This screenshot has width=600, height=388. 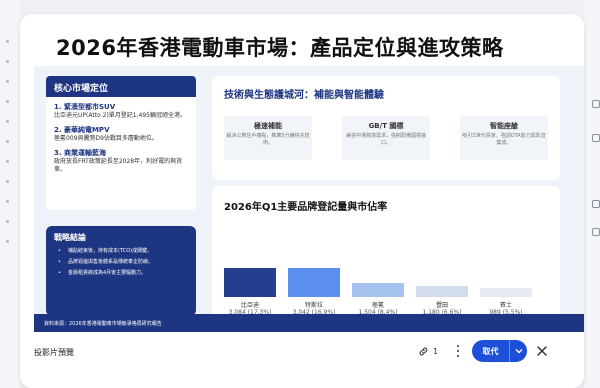 What do you see at coordinates (309, 323) in the screenshot?
I see `source-footer: 資料來源：2026年香港電動車市場競爭格局研究報告` at bounding box center [309, 323].